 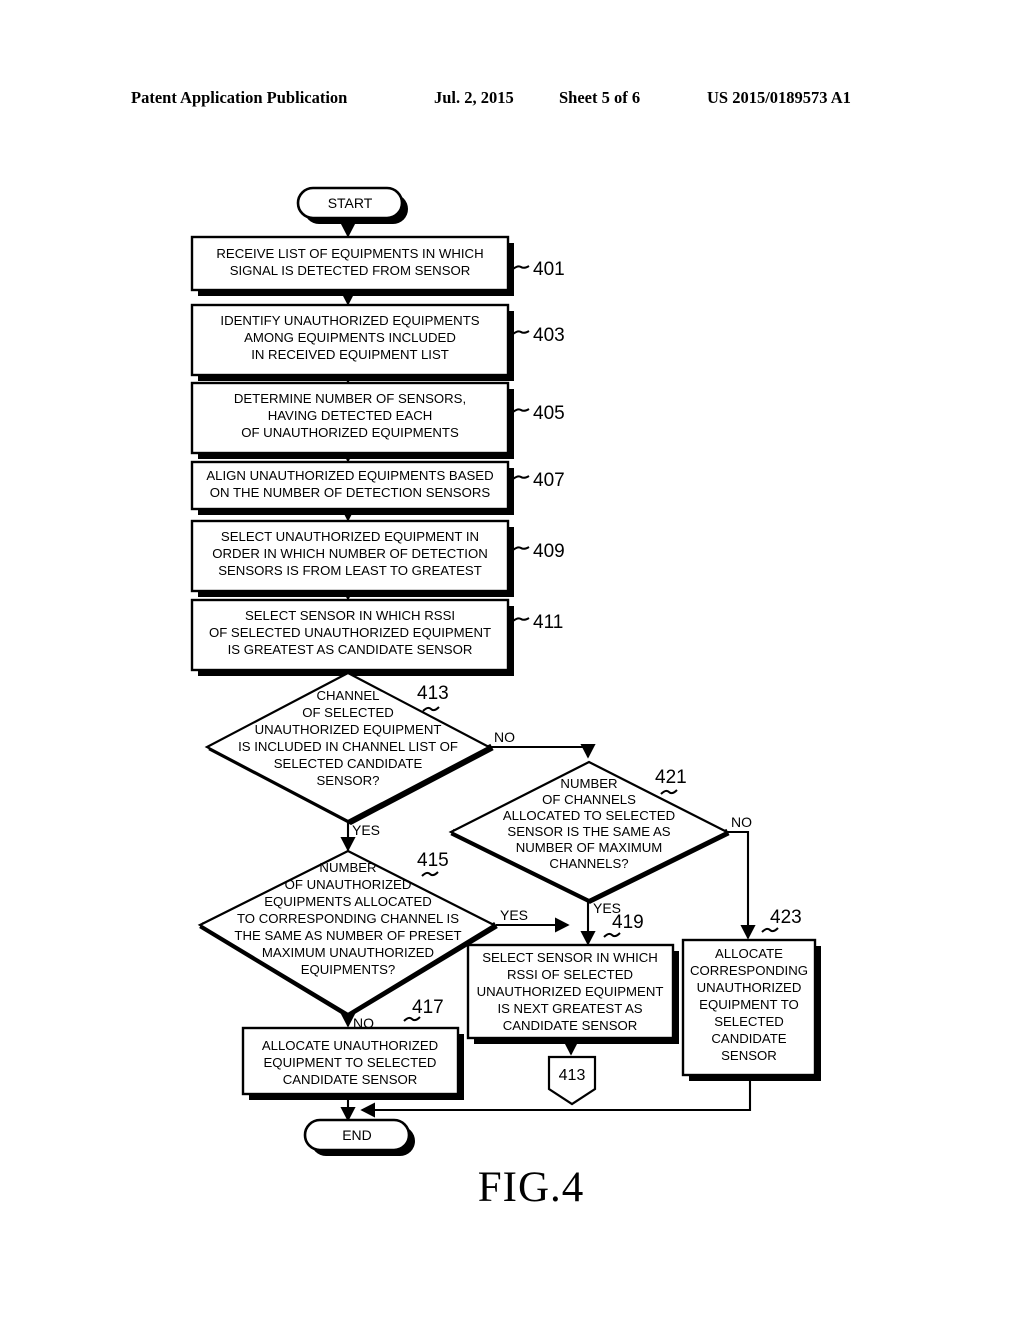 I want to click on node-407-line-1: ALIGN UNAUTHORIZED EQUIPMENTS BASED, so click(x=349, y=475).